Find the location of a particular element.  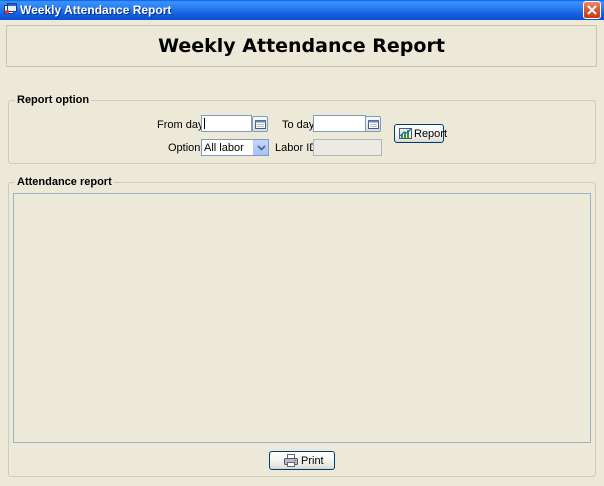

window-title: Weekly Attendance Report is located at coordinates (96, 10).